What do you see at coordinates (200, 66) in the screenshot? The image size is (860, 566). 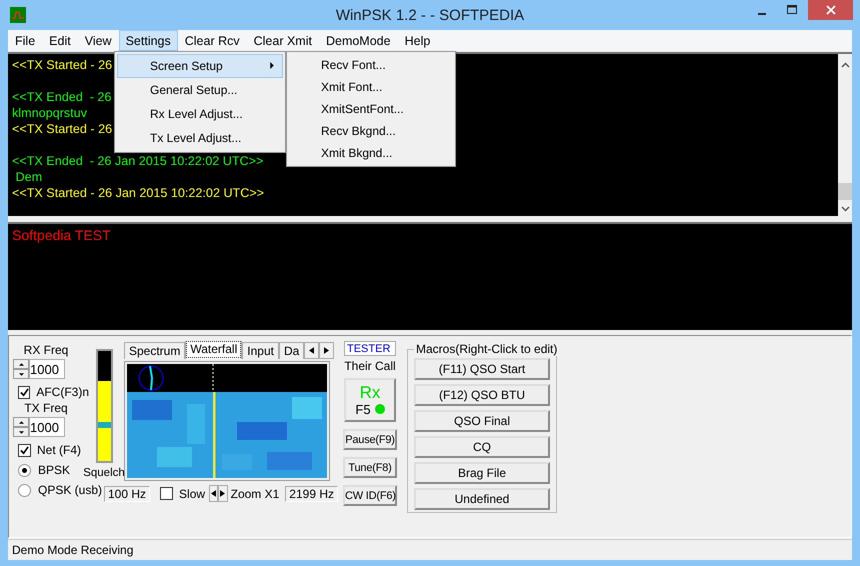 I see `menu-item: Screen Setup` at bounding box center [200, 66].